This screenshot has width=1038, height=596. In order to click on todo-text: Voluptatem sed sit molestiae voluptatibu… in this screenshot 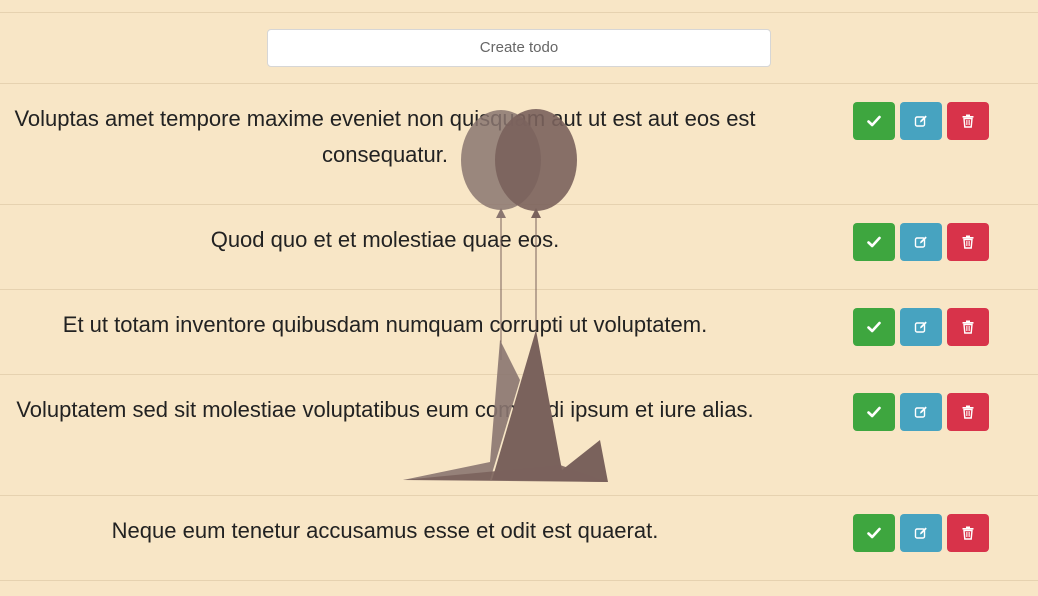, I will do `click(385, 409)`.